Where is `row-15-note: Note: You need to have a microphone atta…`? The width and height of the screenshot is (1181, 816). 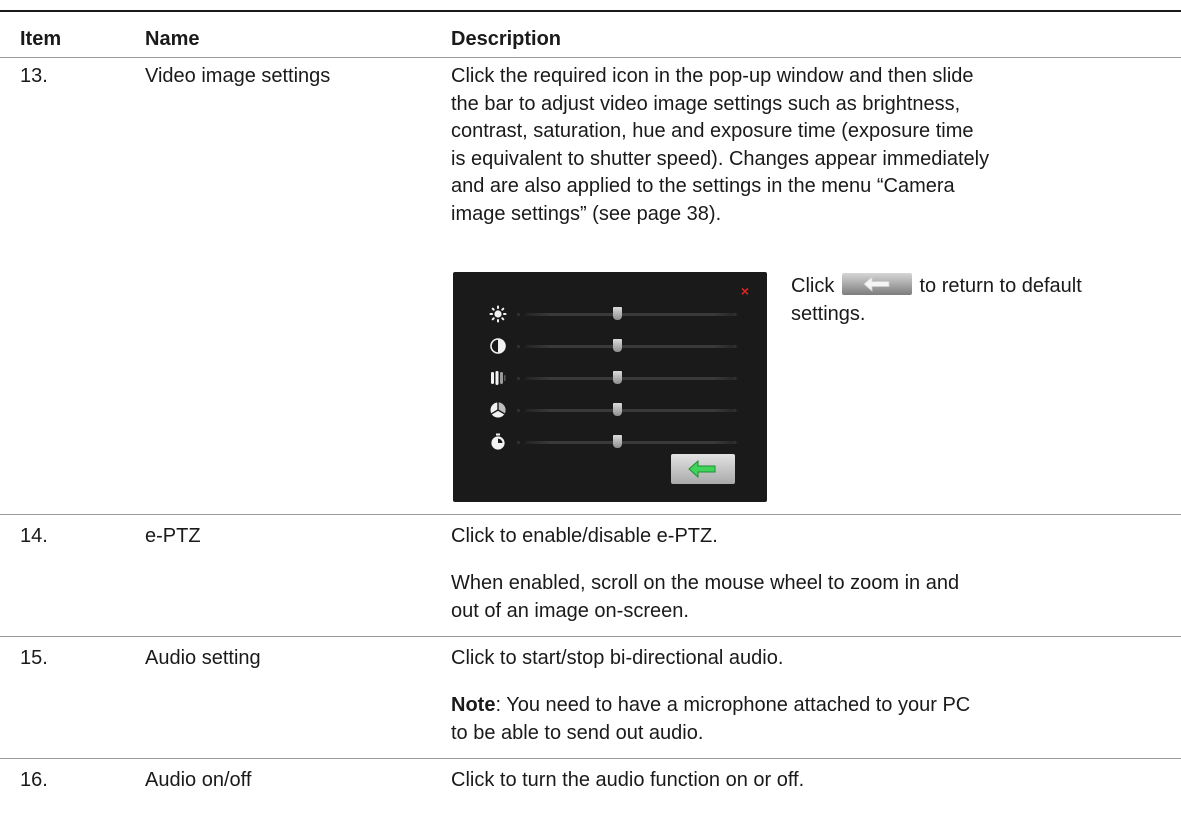
row-15-note: Note: You need to have a microphone atta… is located at coordinates (811, 719).